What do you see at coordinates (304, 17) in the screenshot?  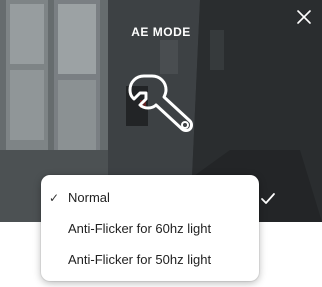 I see `close-icon` at bounding box center [304, 17].